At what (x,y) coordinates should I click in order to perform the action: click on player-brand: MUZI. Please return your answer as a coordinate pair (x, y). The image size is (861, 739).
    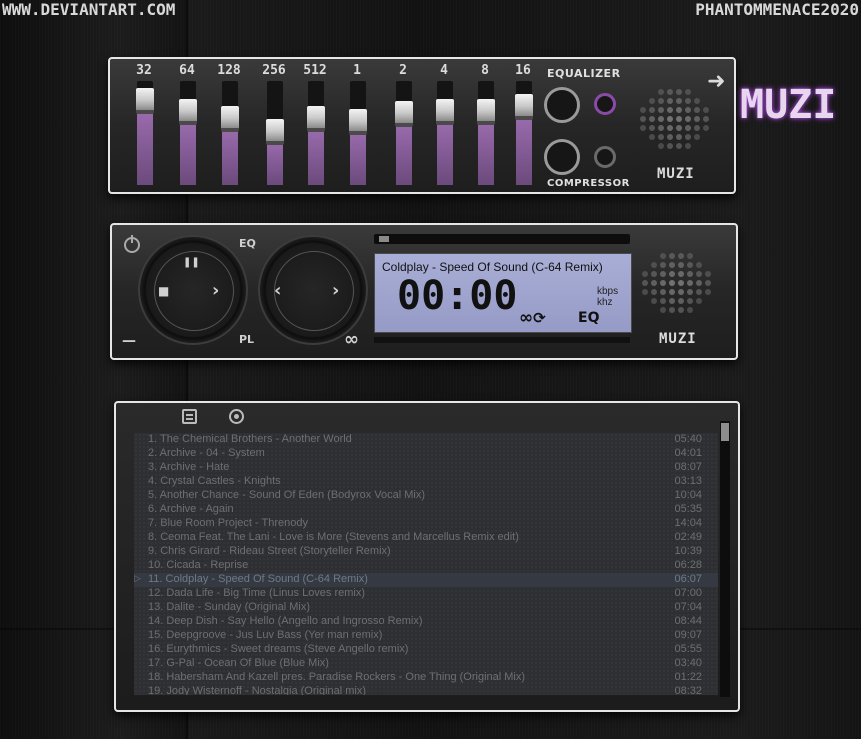
    Looking at the image, I should click on (678, 339).